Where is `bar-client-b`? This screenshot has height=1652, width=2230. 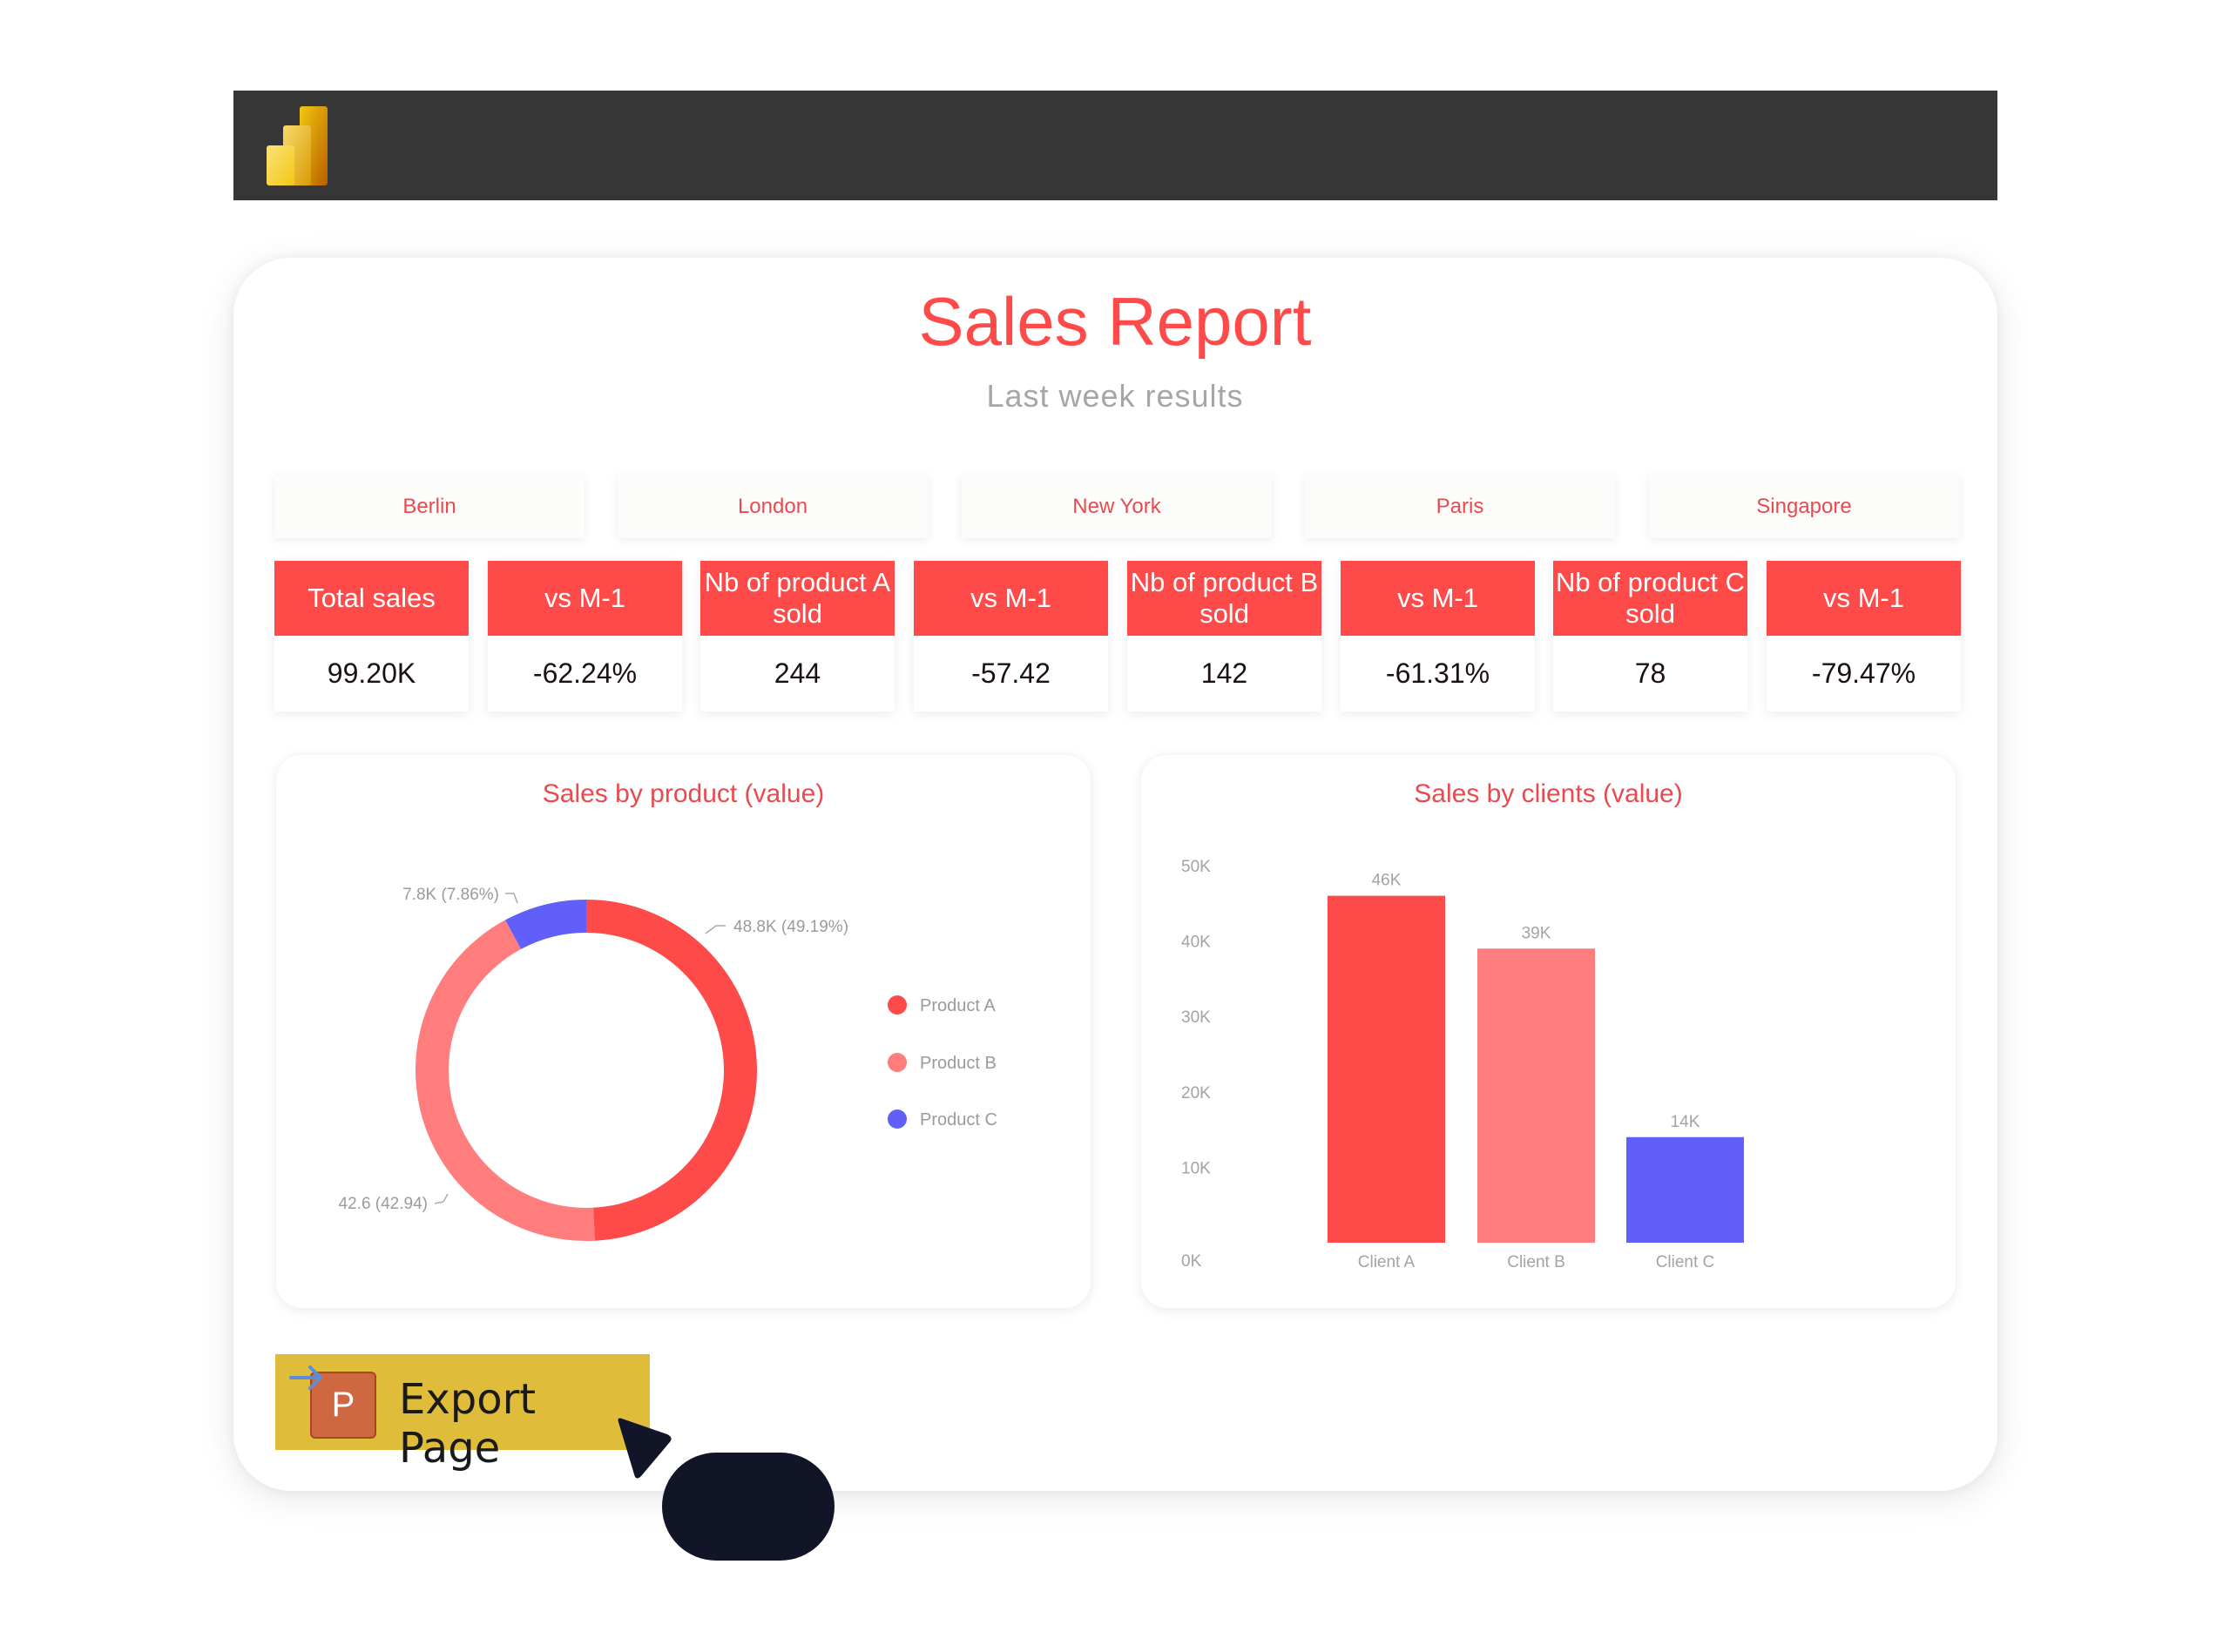 bar-client-b is located at coordinates (1536, 1095).